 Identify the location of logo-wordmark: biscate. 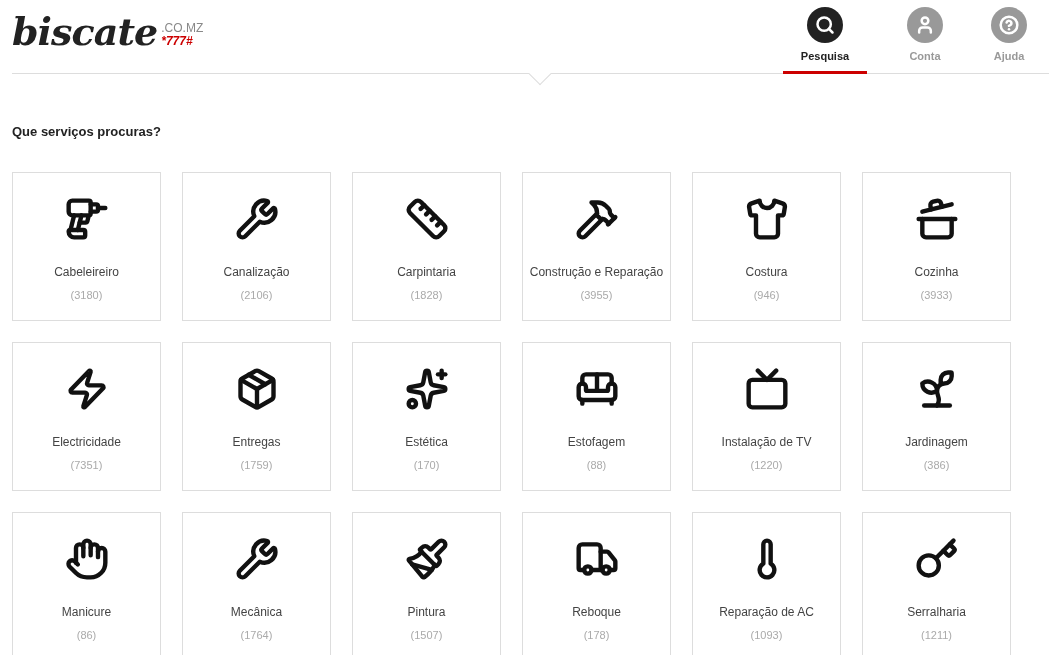
(85, 32).